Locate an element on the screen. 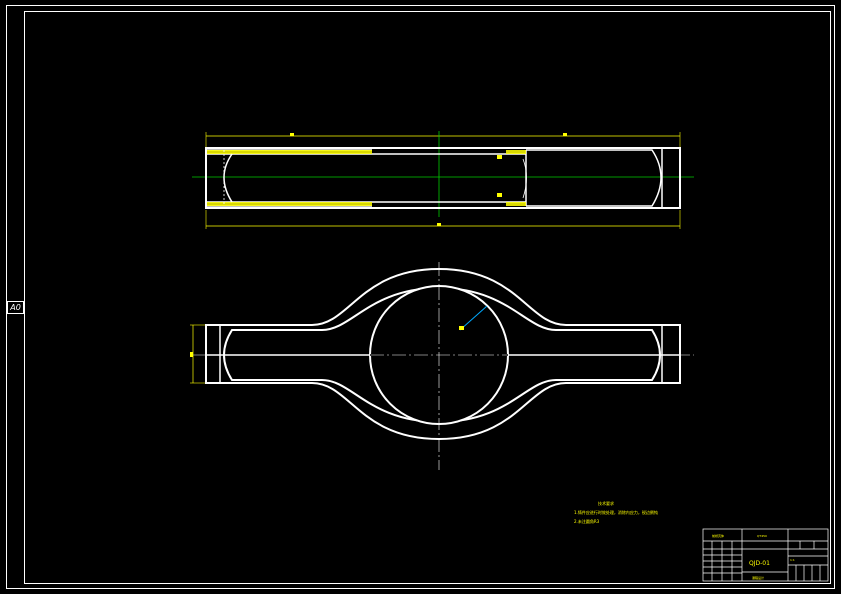 The height and width of the screenshot is (594, 841). top-view-outline is located at coordinates (443, 178).